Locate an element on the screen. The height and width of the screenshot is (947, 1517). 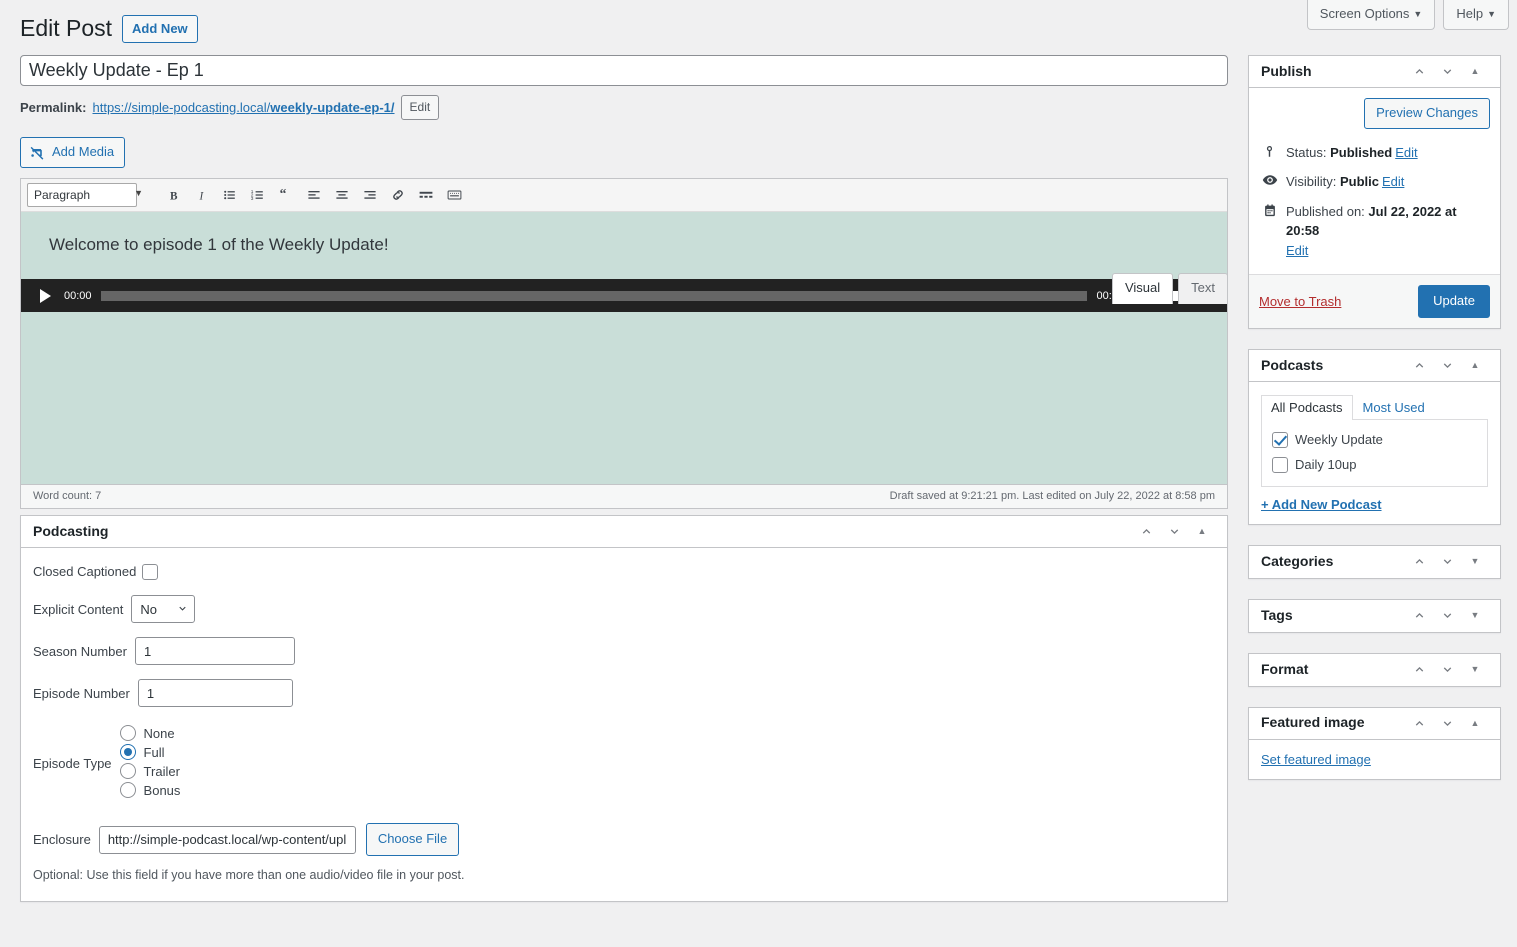
add-media-icon is located at coordinates (37, 153).